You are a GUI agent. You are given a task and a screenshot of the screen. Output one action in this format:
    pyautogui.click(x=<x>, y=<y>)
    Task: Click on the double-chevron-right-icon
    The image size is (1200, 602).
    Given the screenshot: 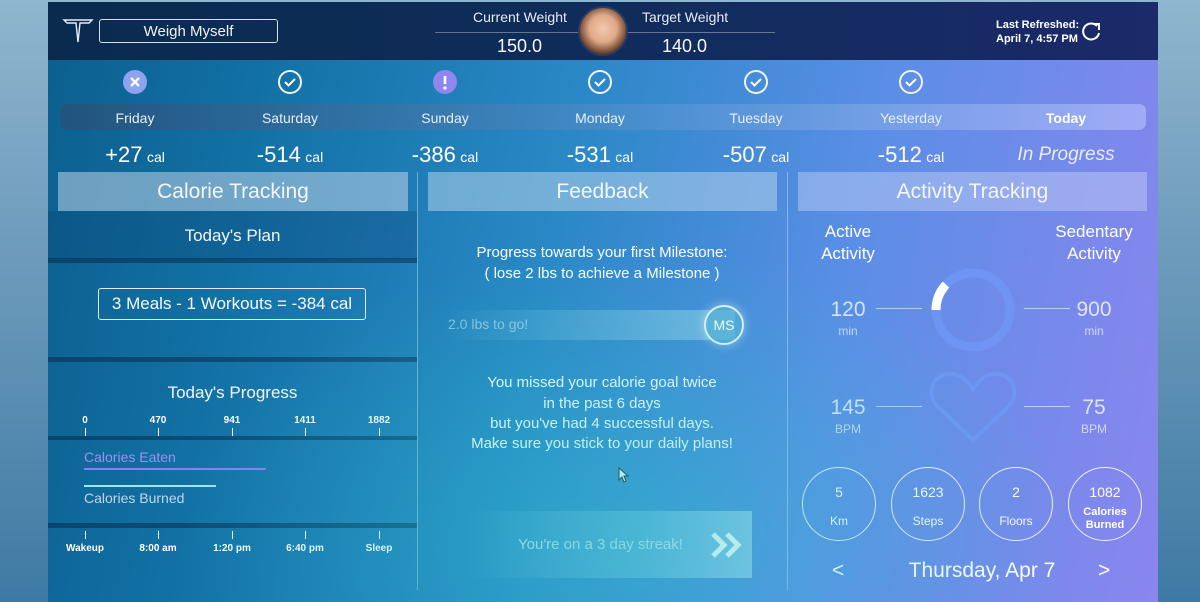 What is the action you would take?
    pyautogui.click(x=727, y=545)
    